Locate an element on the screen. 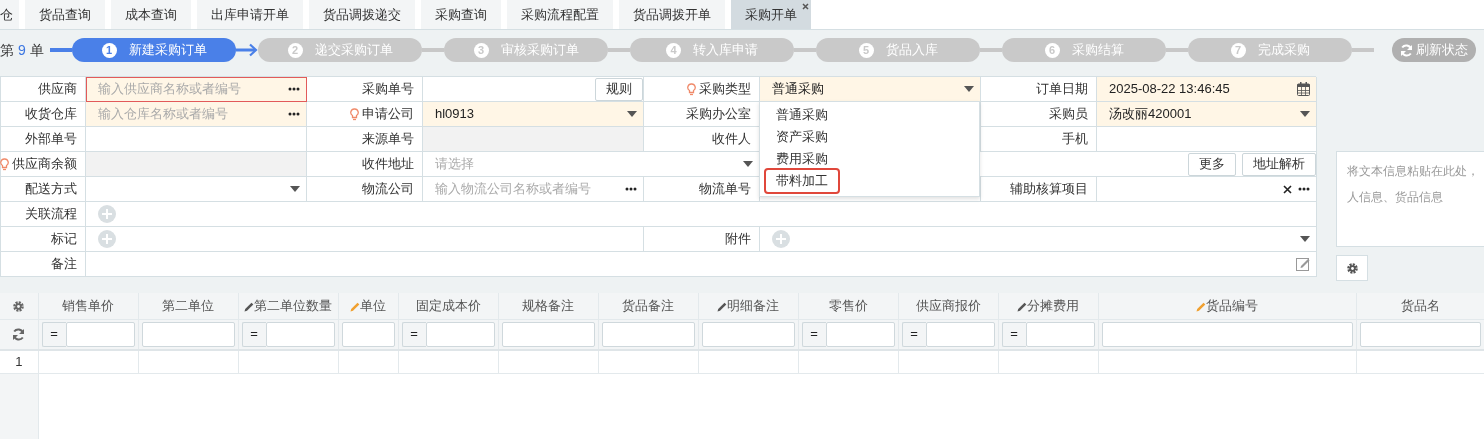 The image size is (1484, 439). field-label: 物流单号 is located at coordinates (725, 189).